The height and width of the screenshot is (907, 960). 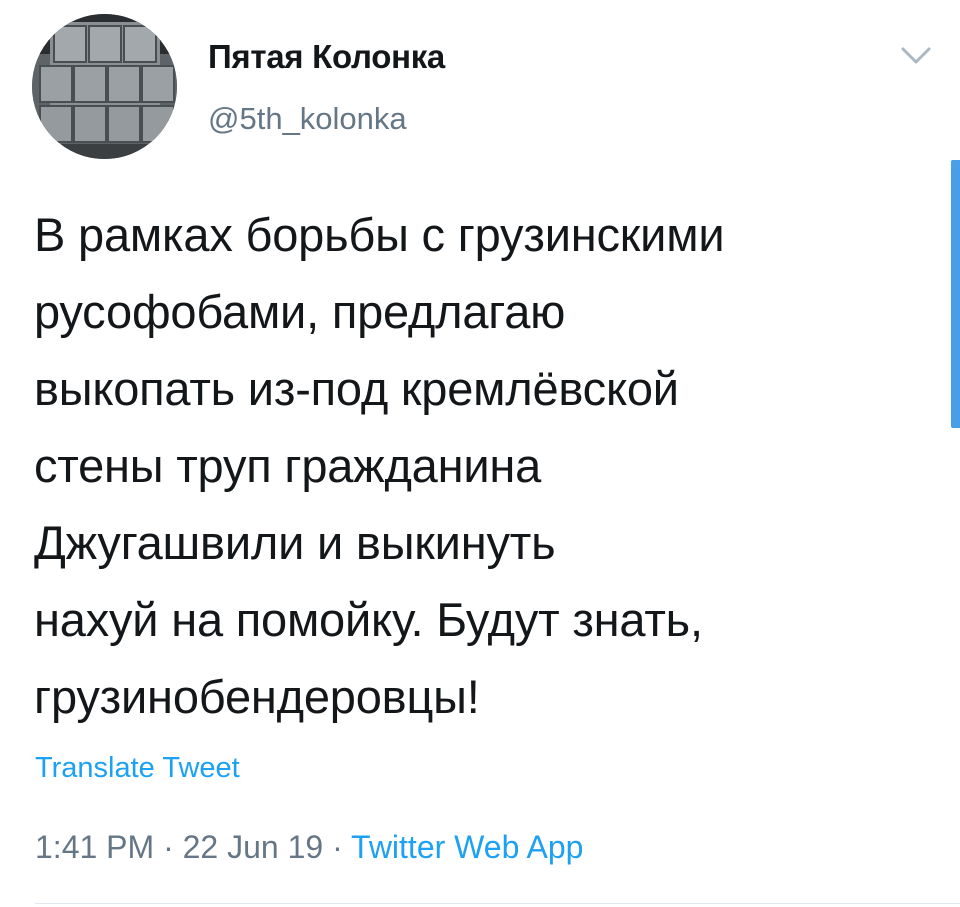 I want to click on tweet-date: 22 Jun 19, so click(x=253, y=847).